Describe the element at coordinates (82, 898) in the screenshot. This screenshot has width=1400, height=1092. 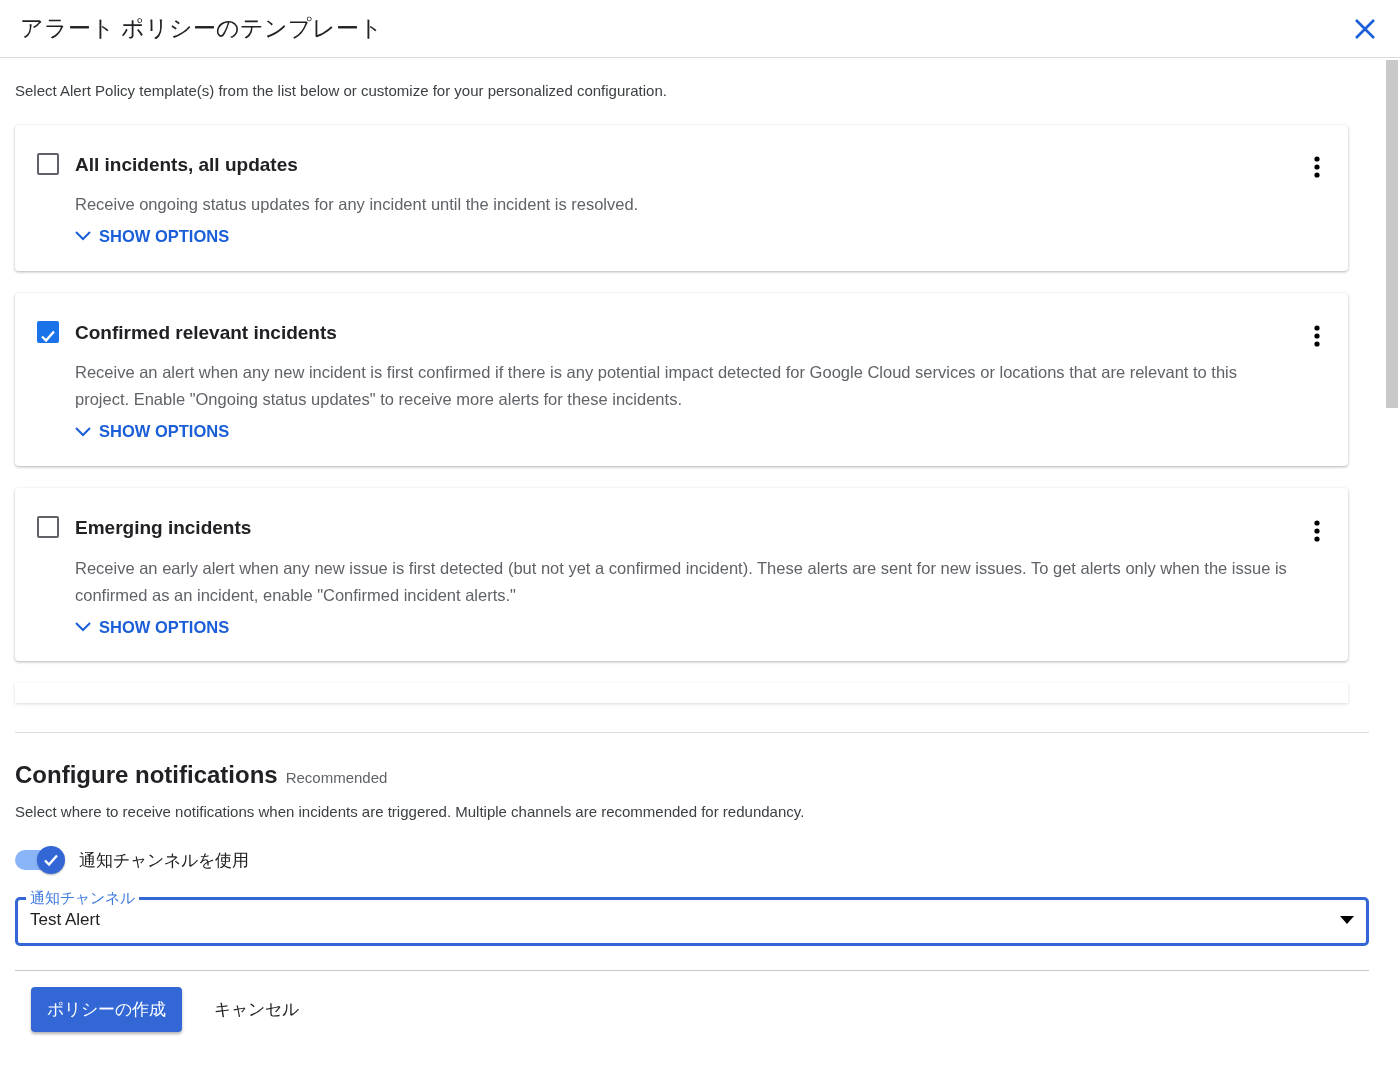
I see `field-label: 通知チャンネル` at that location.